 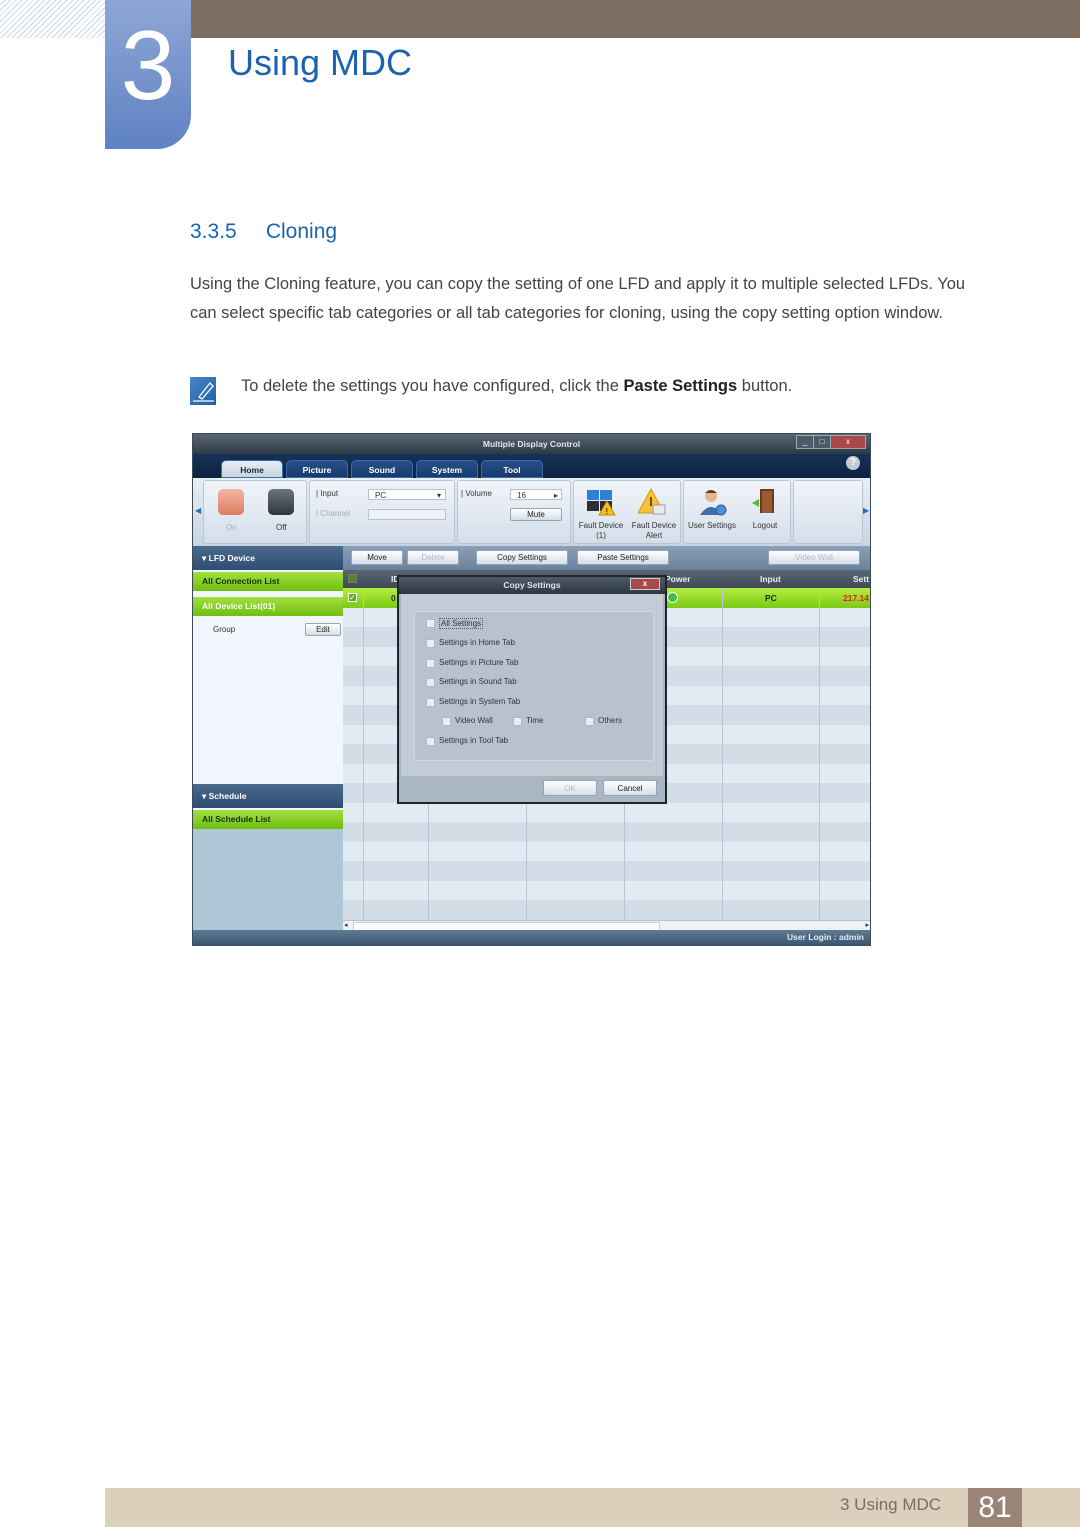 What do you see at coordinates (477, 642) in the screenshot?
I see `home-tab-label: Settings in Home Tab` at bounding box center [477, 642].